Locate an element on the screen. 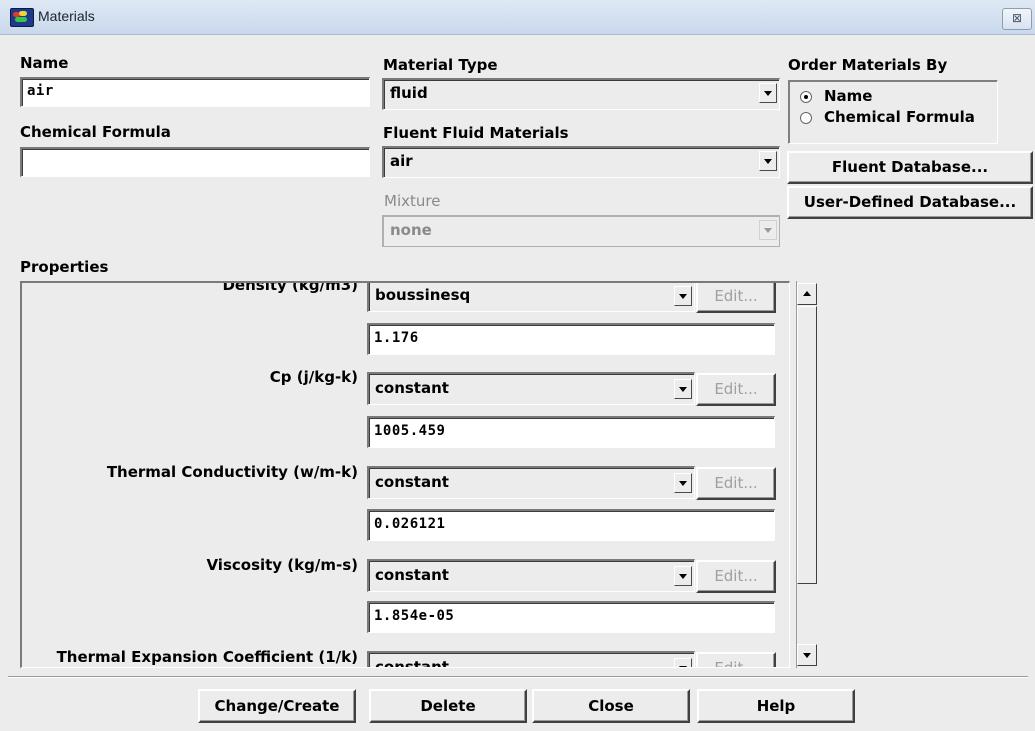 The image size is (1035, 731). property-label: Density (kg/m3) is located at coordinates (290, 287).